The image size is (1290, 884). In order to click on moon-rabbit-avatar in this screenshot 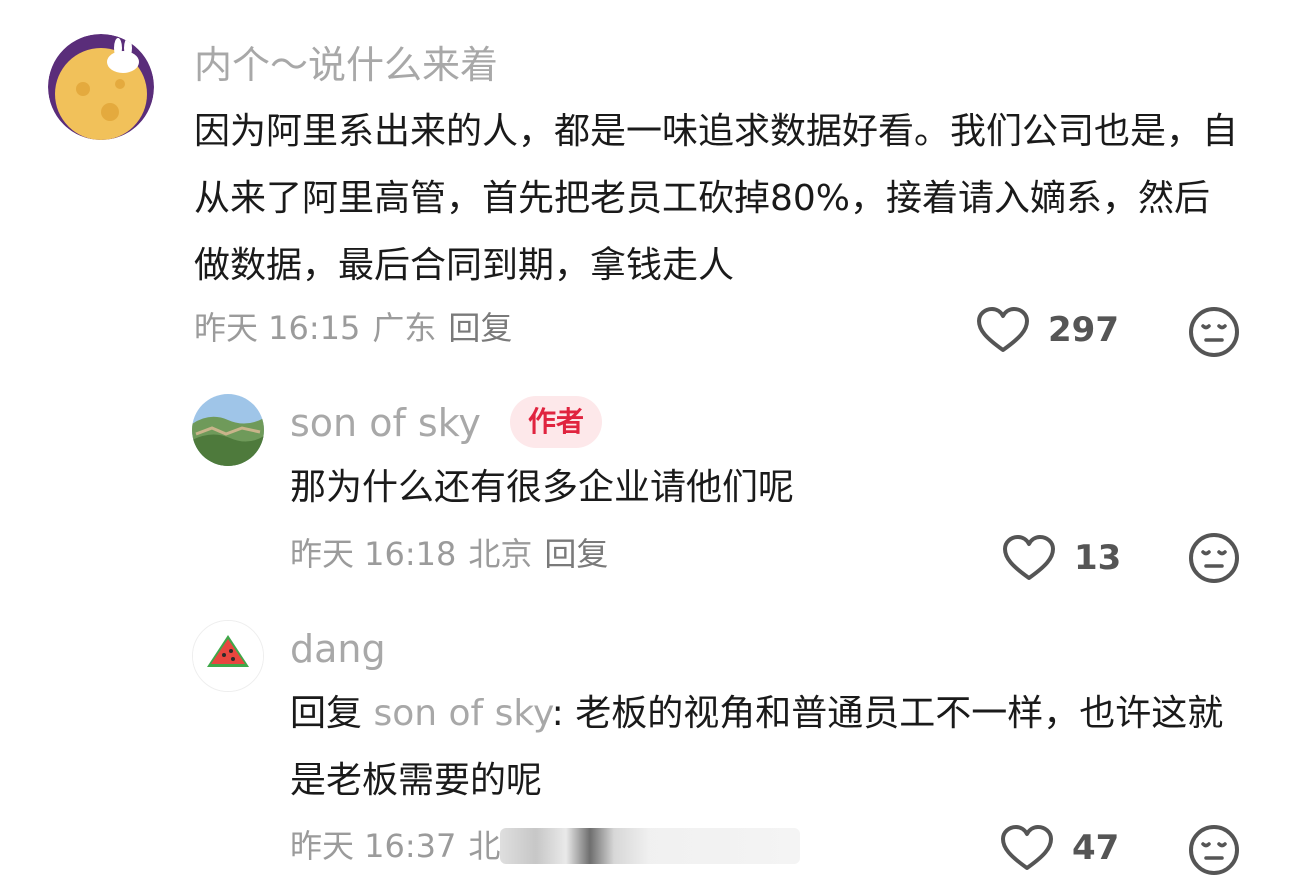, I will do `click(101, 87)`.